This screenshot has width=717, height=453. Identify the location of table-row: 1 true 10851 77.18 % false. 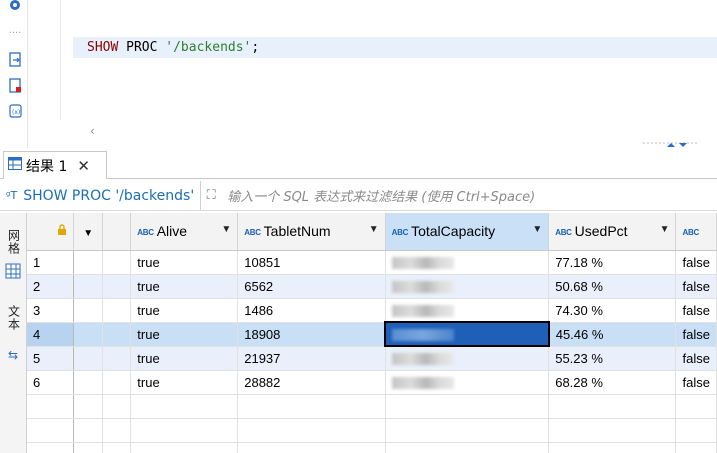
(372, 262).